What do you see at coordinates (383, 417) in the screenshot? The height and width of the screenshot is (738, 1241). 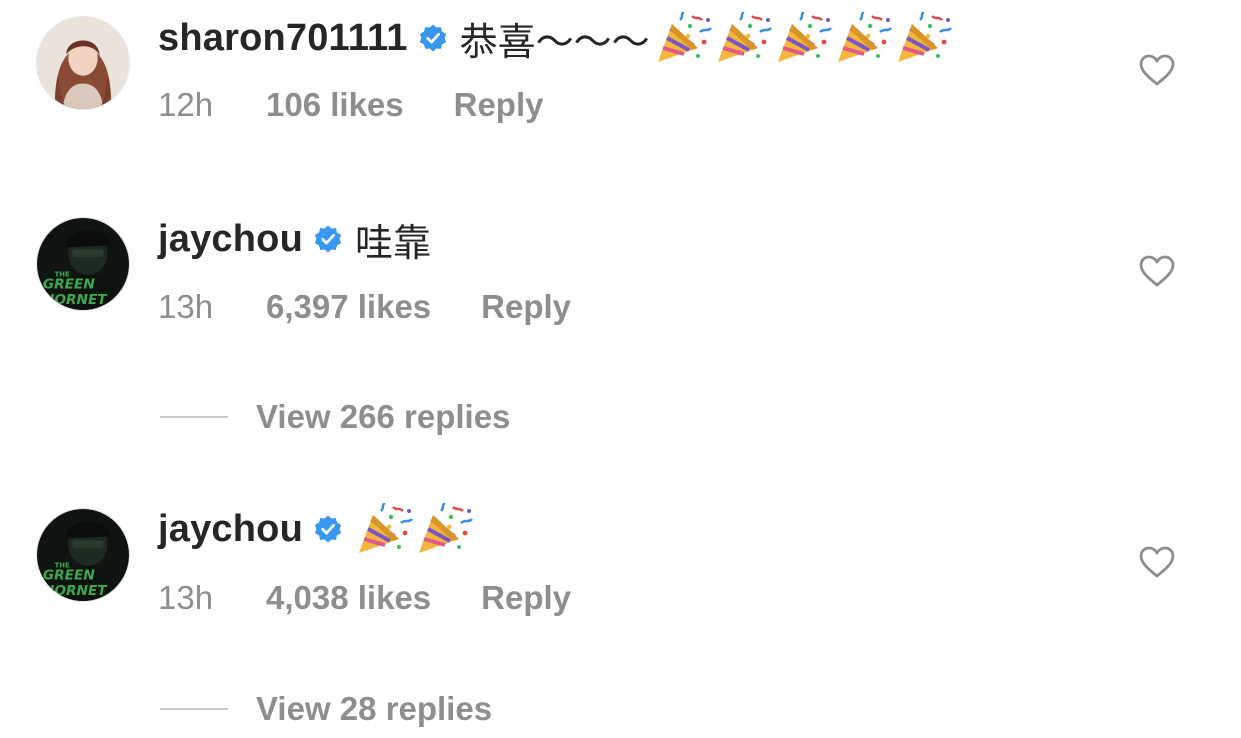 I see `view-replies-label: View 266 replies` at bounding box center [383, 417].